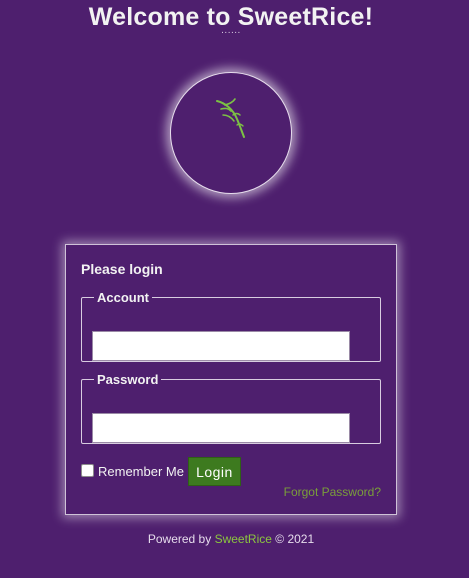 The image size is (469, 578). Describe the element at coordinates (231, 326) in the screenshot. I see `account-fieldset: Account` at that location.